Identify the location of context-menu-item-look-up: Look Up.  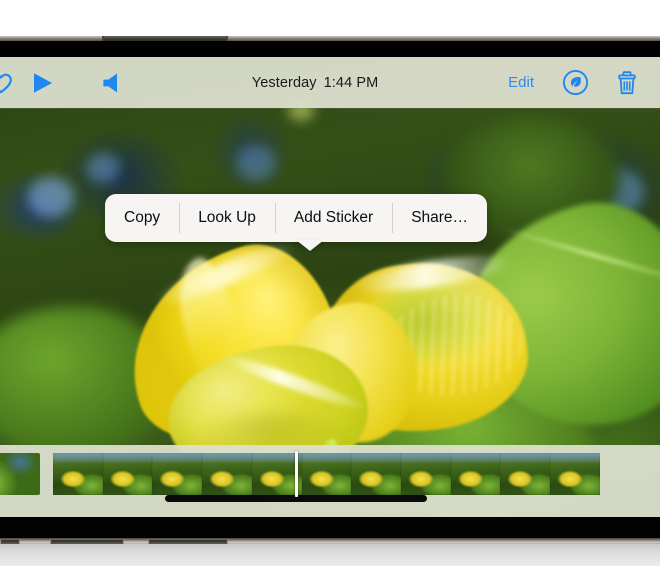
(227, 218).